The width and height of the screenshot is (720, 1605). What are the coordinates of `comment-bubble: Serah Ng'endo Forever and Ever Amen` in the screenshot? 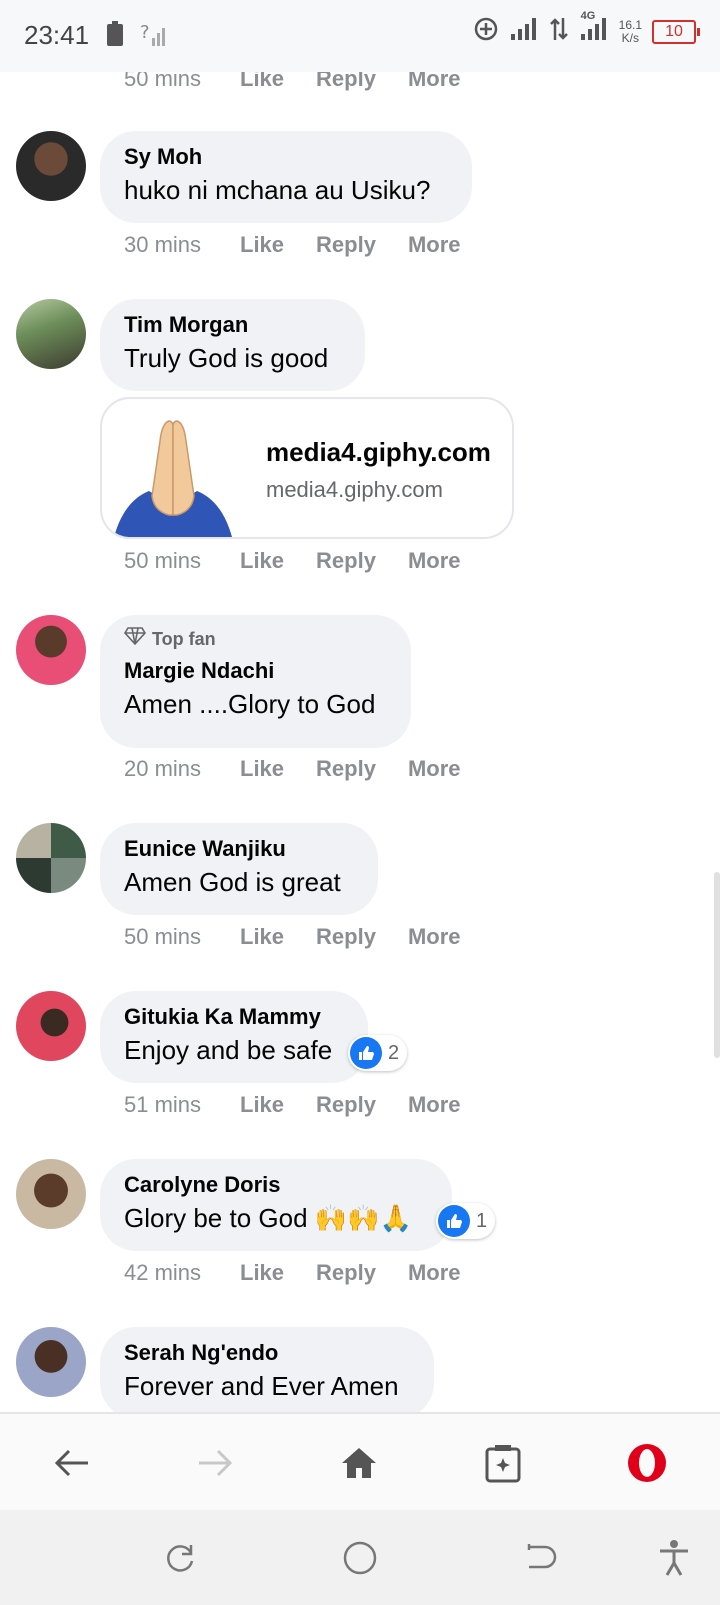 It's located at (267, 1369).